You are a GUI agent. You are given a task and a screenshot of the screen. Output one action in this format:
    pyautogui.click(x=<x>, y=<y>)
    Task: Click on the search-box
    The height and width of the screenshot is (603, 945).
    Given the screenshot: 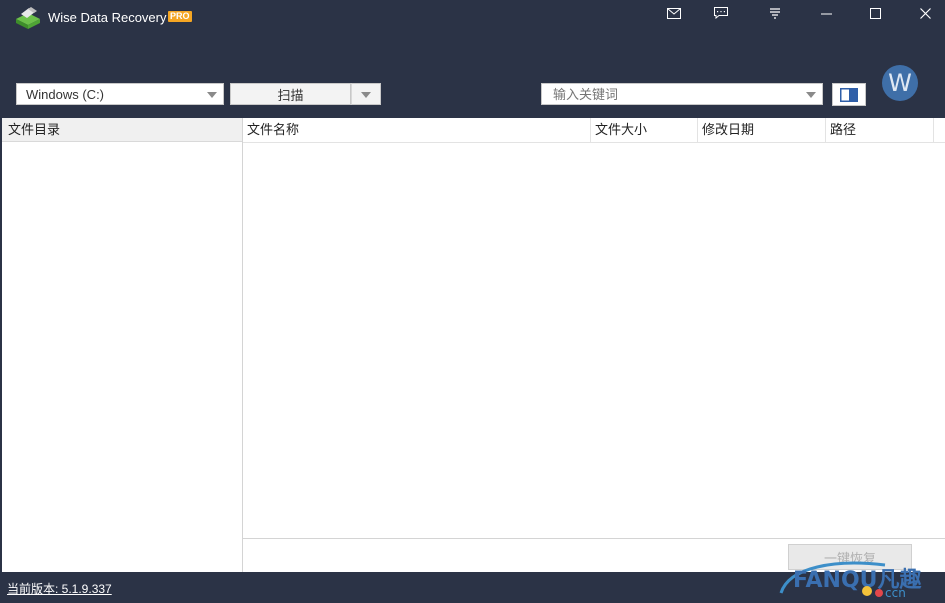 What is the action you would take?
    pyautogui.click(x=682, y=94)
    